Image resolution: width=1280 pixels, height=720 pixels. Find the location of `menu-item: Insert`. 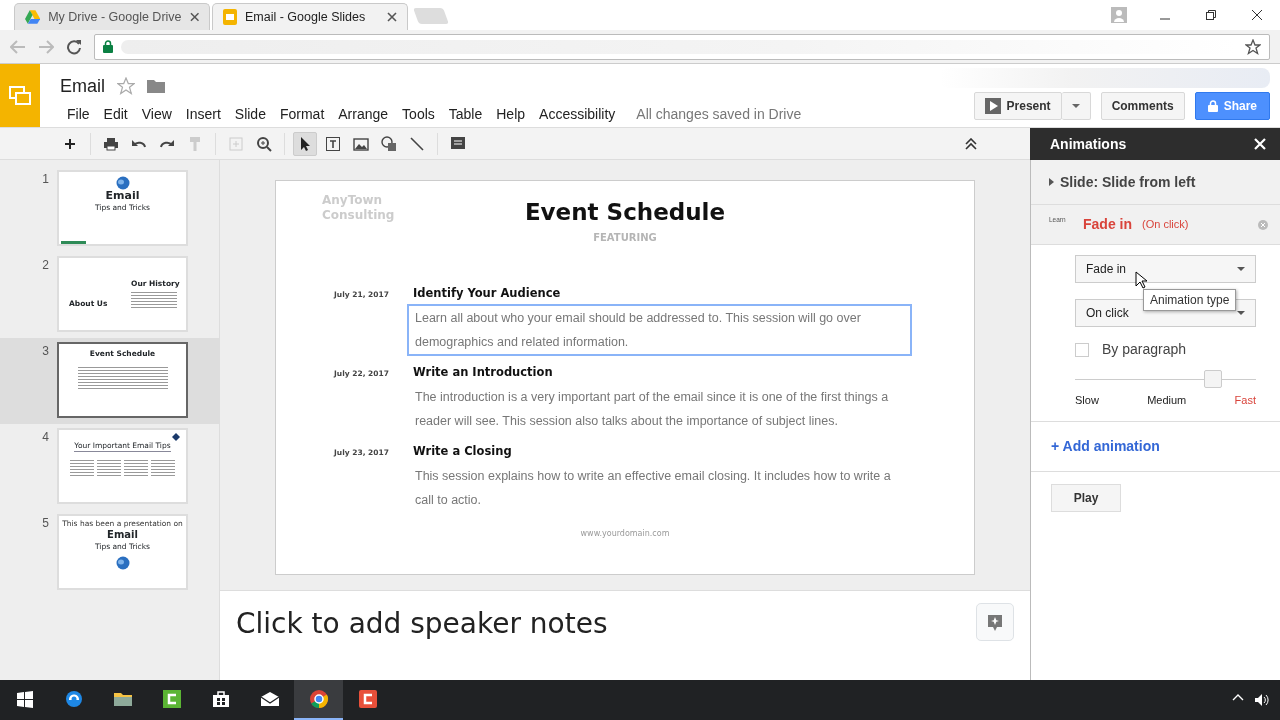

menu-item: Insert is located at coordinates (203, 114).